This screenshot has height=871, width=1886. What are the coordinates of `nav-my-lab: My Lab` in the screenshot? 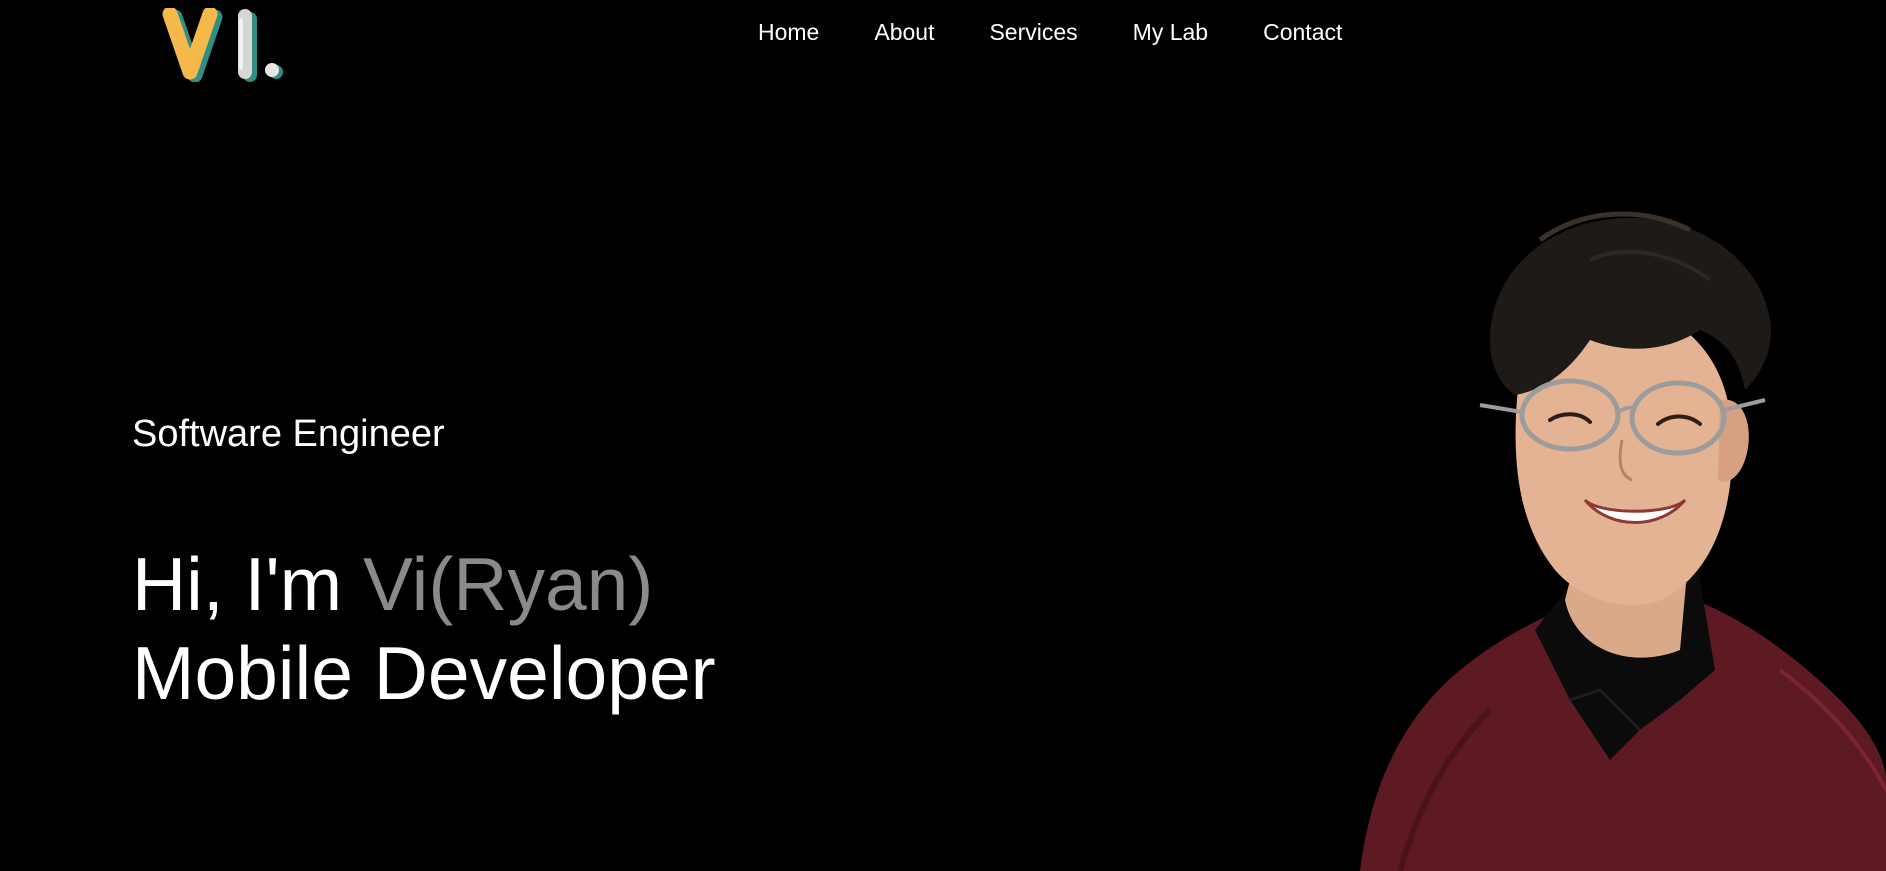 It's located at (1170, 32).